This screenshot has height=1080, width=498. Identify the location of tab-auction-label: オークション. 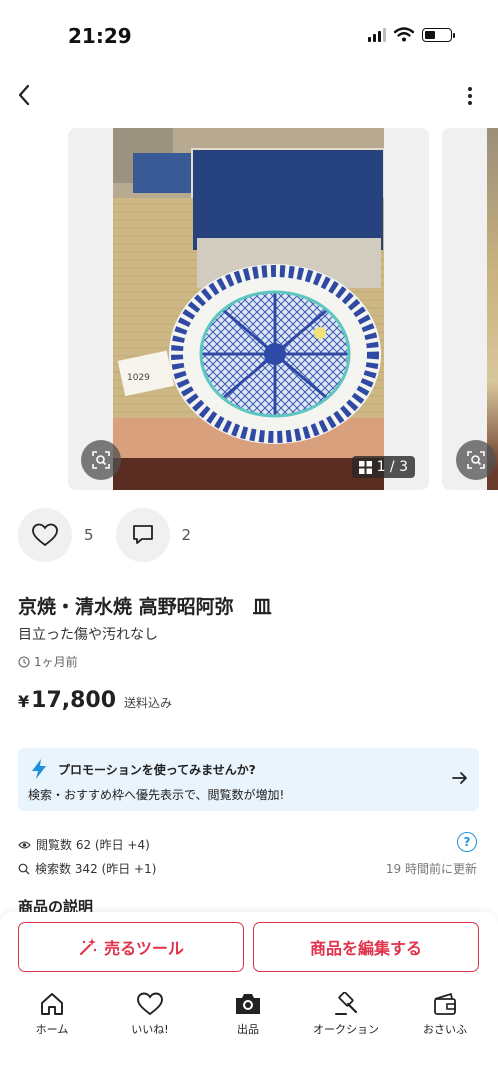
(346, 1029).